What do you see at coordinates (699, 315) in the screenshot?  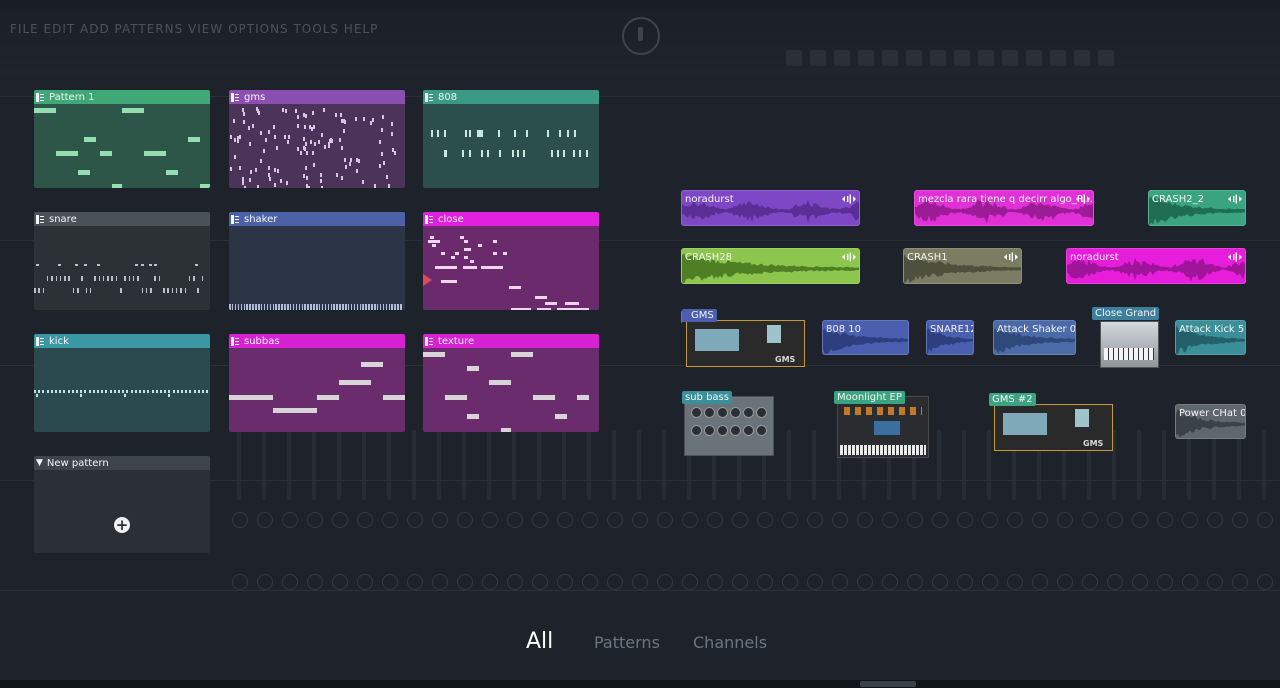 I see `channel-label: GMS` at bounding box center [699, 315].